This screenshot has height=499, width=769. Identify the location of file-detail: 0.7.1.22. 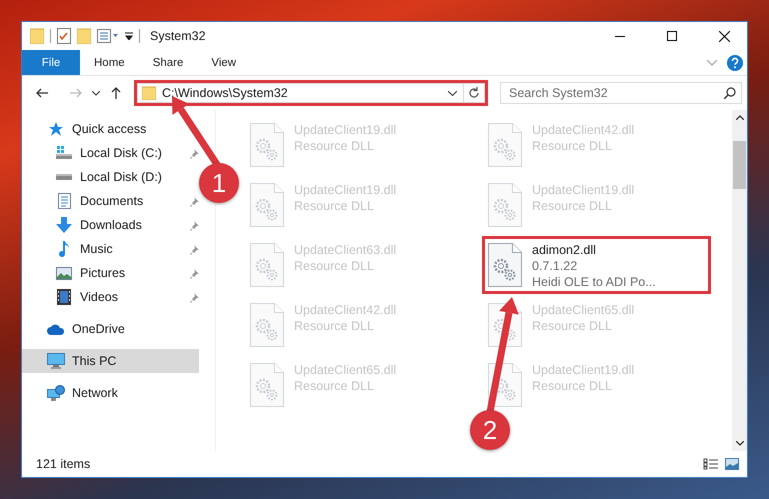
(555, 266).